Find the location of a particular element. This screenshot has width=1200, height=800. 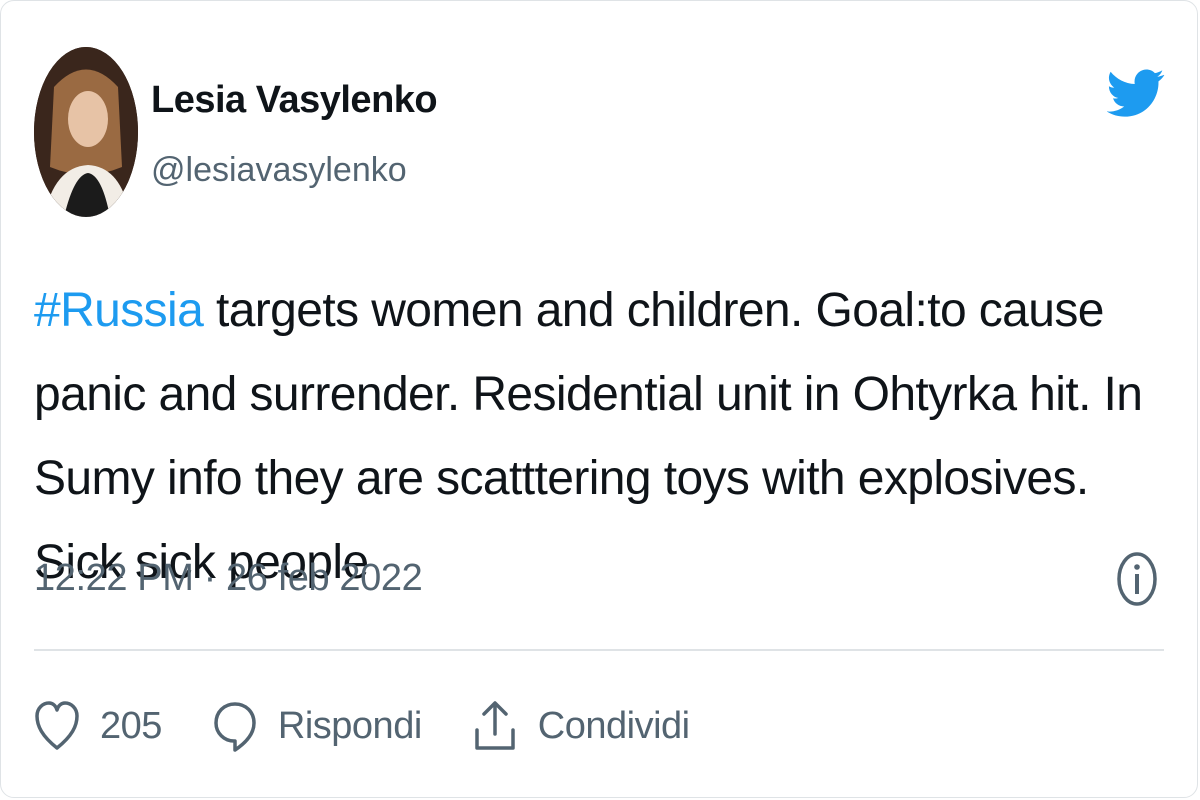

like-count: 205 is located at coordinates (131, 725).